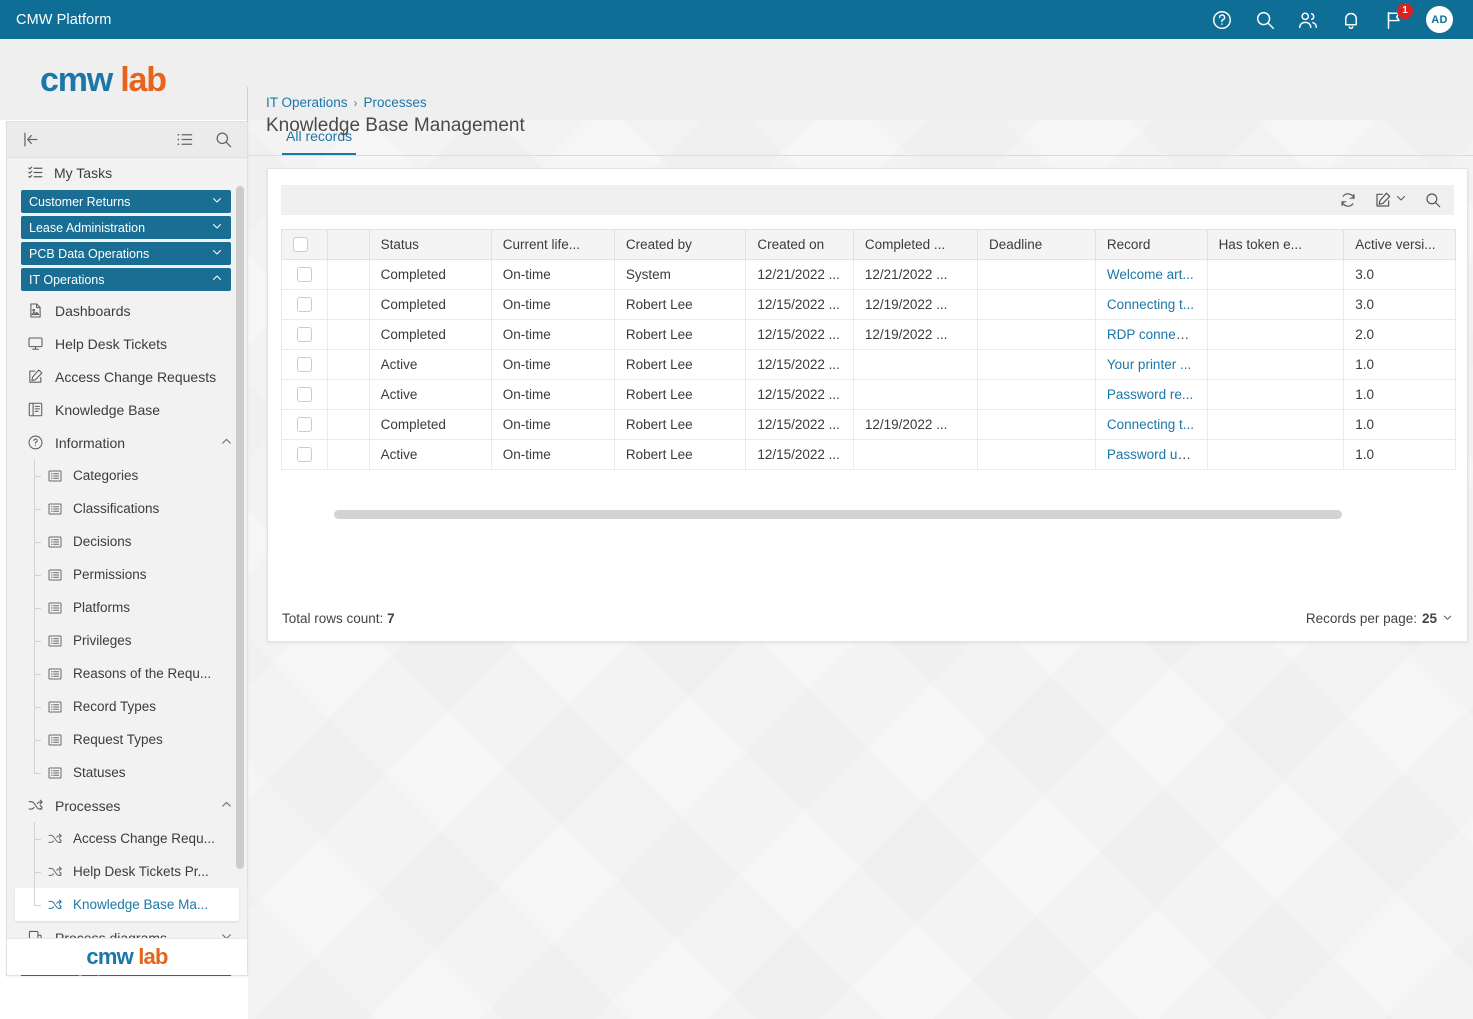  What do you see at coordinates (127, 172) in the screenshot?
I see `sidebar-item-my-tasks: My Tasks` at bounding box center [127, 172].